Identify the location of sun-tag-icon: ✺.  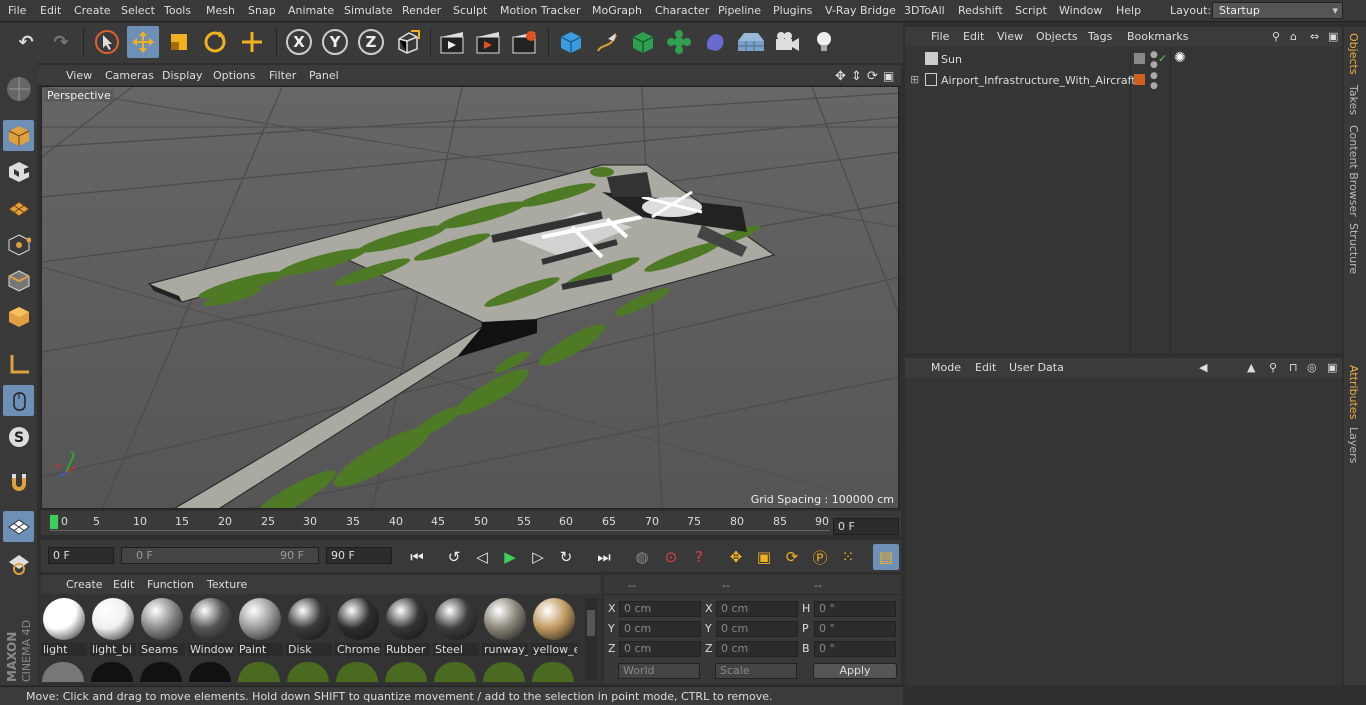
(1180, 58).